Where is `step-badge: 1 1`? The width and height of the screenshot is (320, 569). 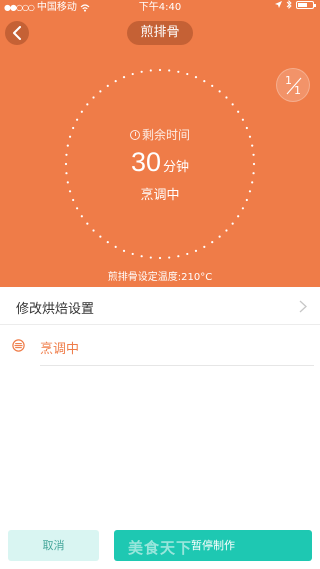 step-badge: 1 1 is located at coordinates (293, 85).